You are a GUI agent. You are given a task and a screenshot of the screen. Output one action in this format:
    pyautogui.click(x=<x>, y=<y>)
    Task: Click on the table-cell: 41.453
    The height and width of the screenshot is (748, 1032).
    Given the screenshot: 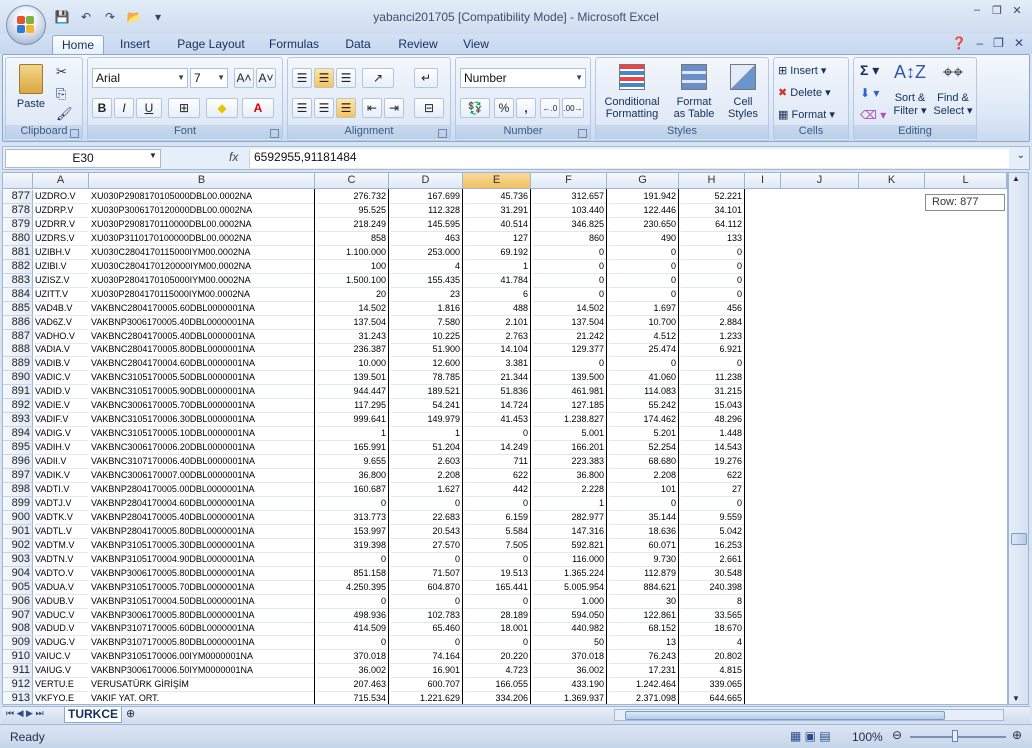 What is the action you would take?
    pyautogui.click(x=497, y=420)
    